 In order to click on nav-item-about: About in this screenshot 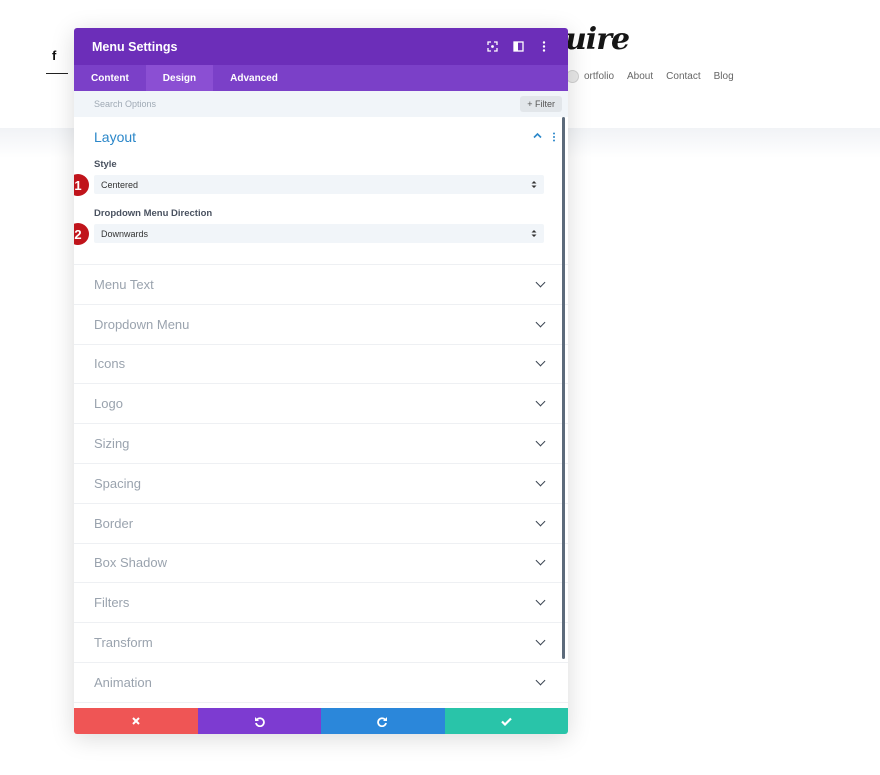, I will do `click(640, 76)`.